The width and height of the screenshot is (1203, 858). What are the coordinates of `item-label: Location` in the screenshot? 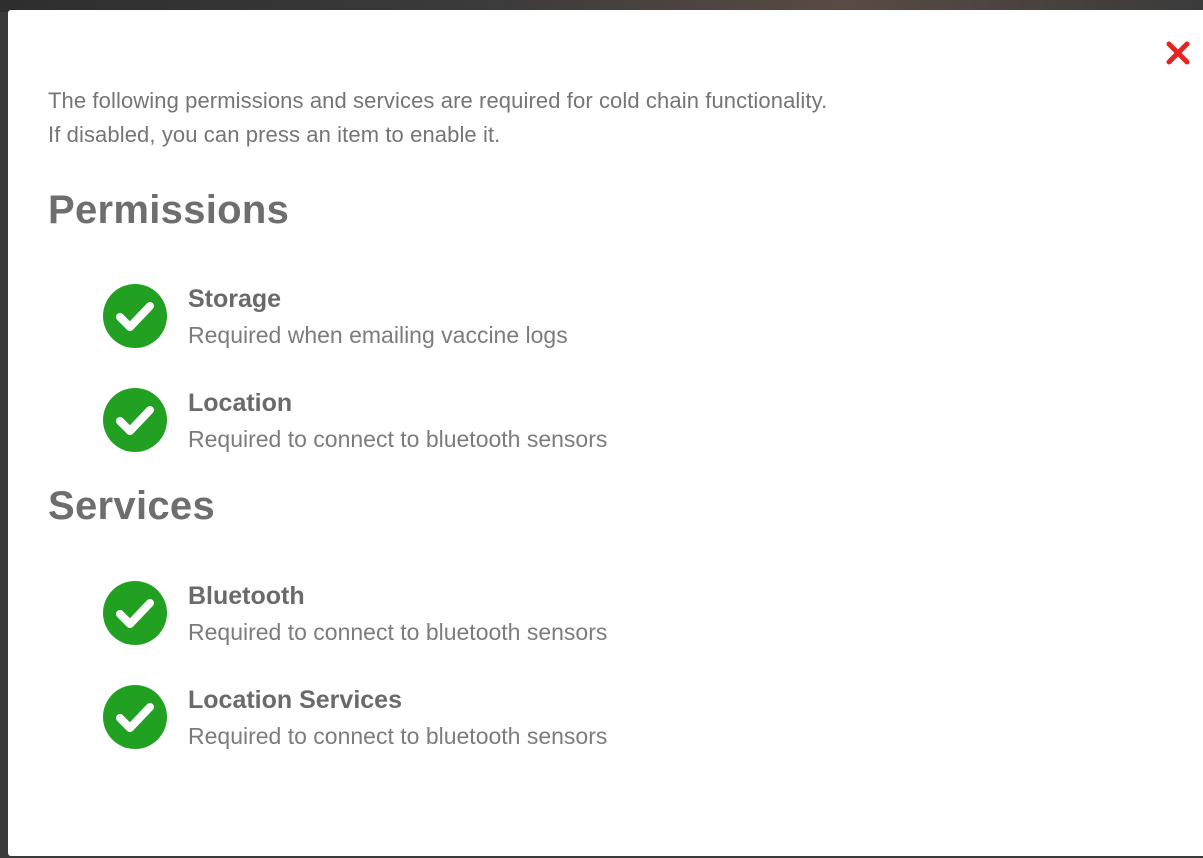 It's located at (240, 403).